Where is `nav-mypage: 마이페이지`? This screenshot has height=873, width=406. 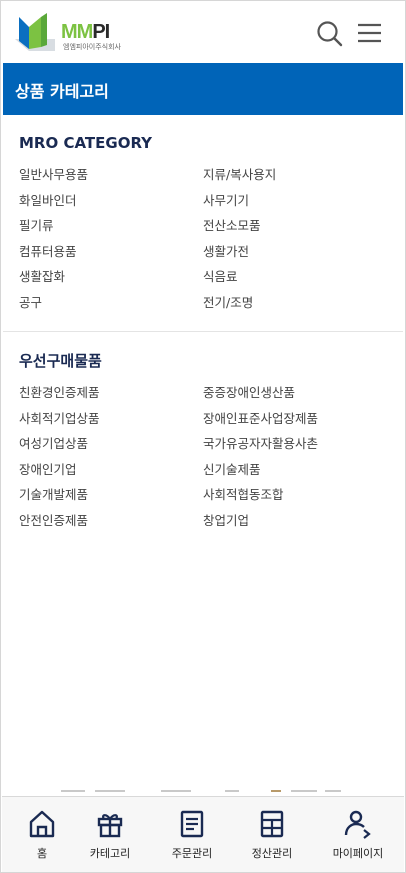
nav-mypage: 마이페이지 is located at coordinates (358, 834).